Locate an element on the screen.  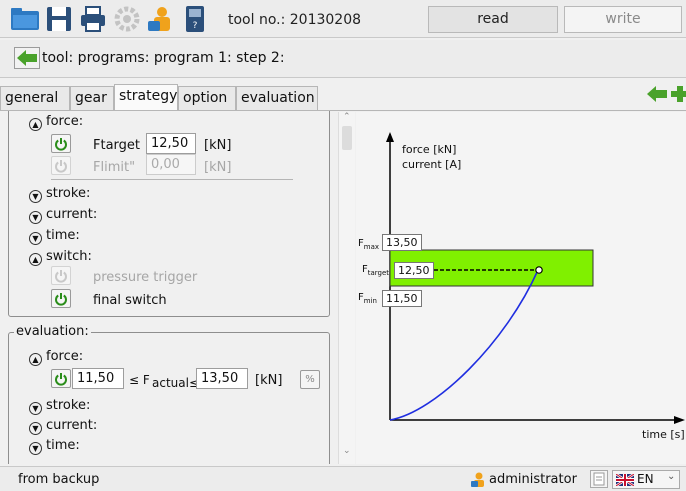
fmax-value: 13,50 is located at coordinates (402, 242).